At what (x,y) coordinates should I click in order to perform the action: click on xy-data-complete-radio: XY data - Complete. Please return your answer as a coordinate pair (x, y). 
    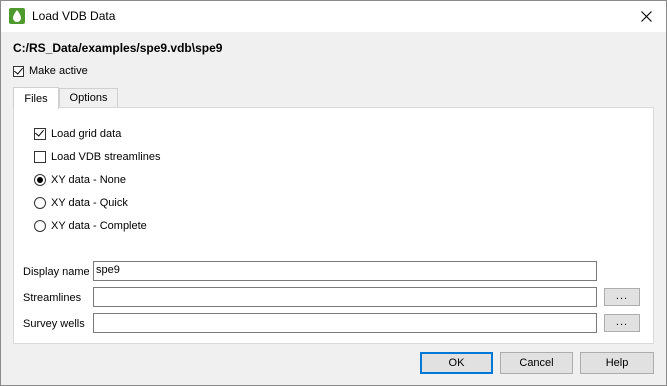
    Looking at the image, I should click on (90, 226).